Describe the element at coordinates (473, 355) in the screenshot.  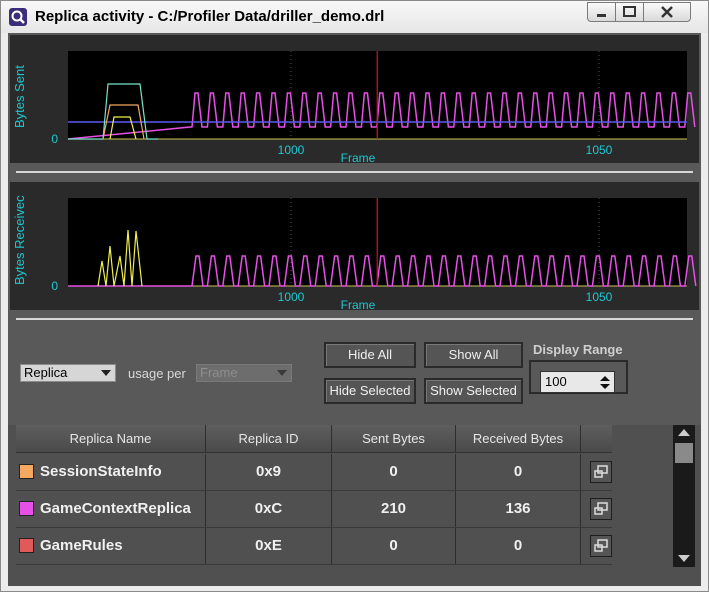
I see `show-all-button: Show All` at that location.